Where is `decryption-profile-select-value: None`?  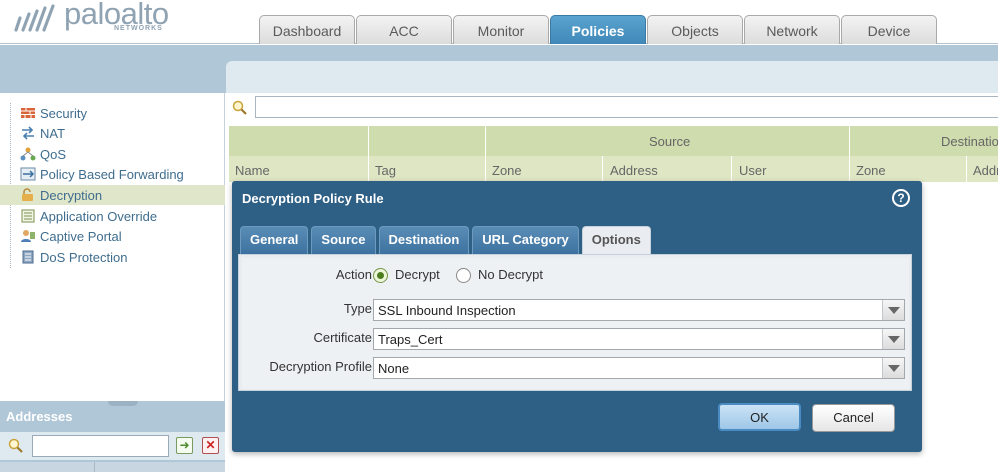
decryption-profile-select-value: None is located at coordinates (394, 368).